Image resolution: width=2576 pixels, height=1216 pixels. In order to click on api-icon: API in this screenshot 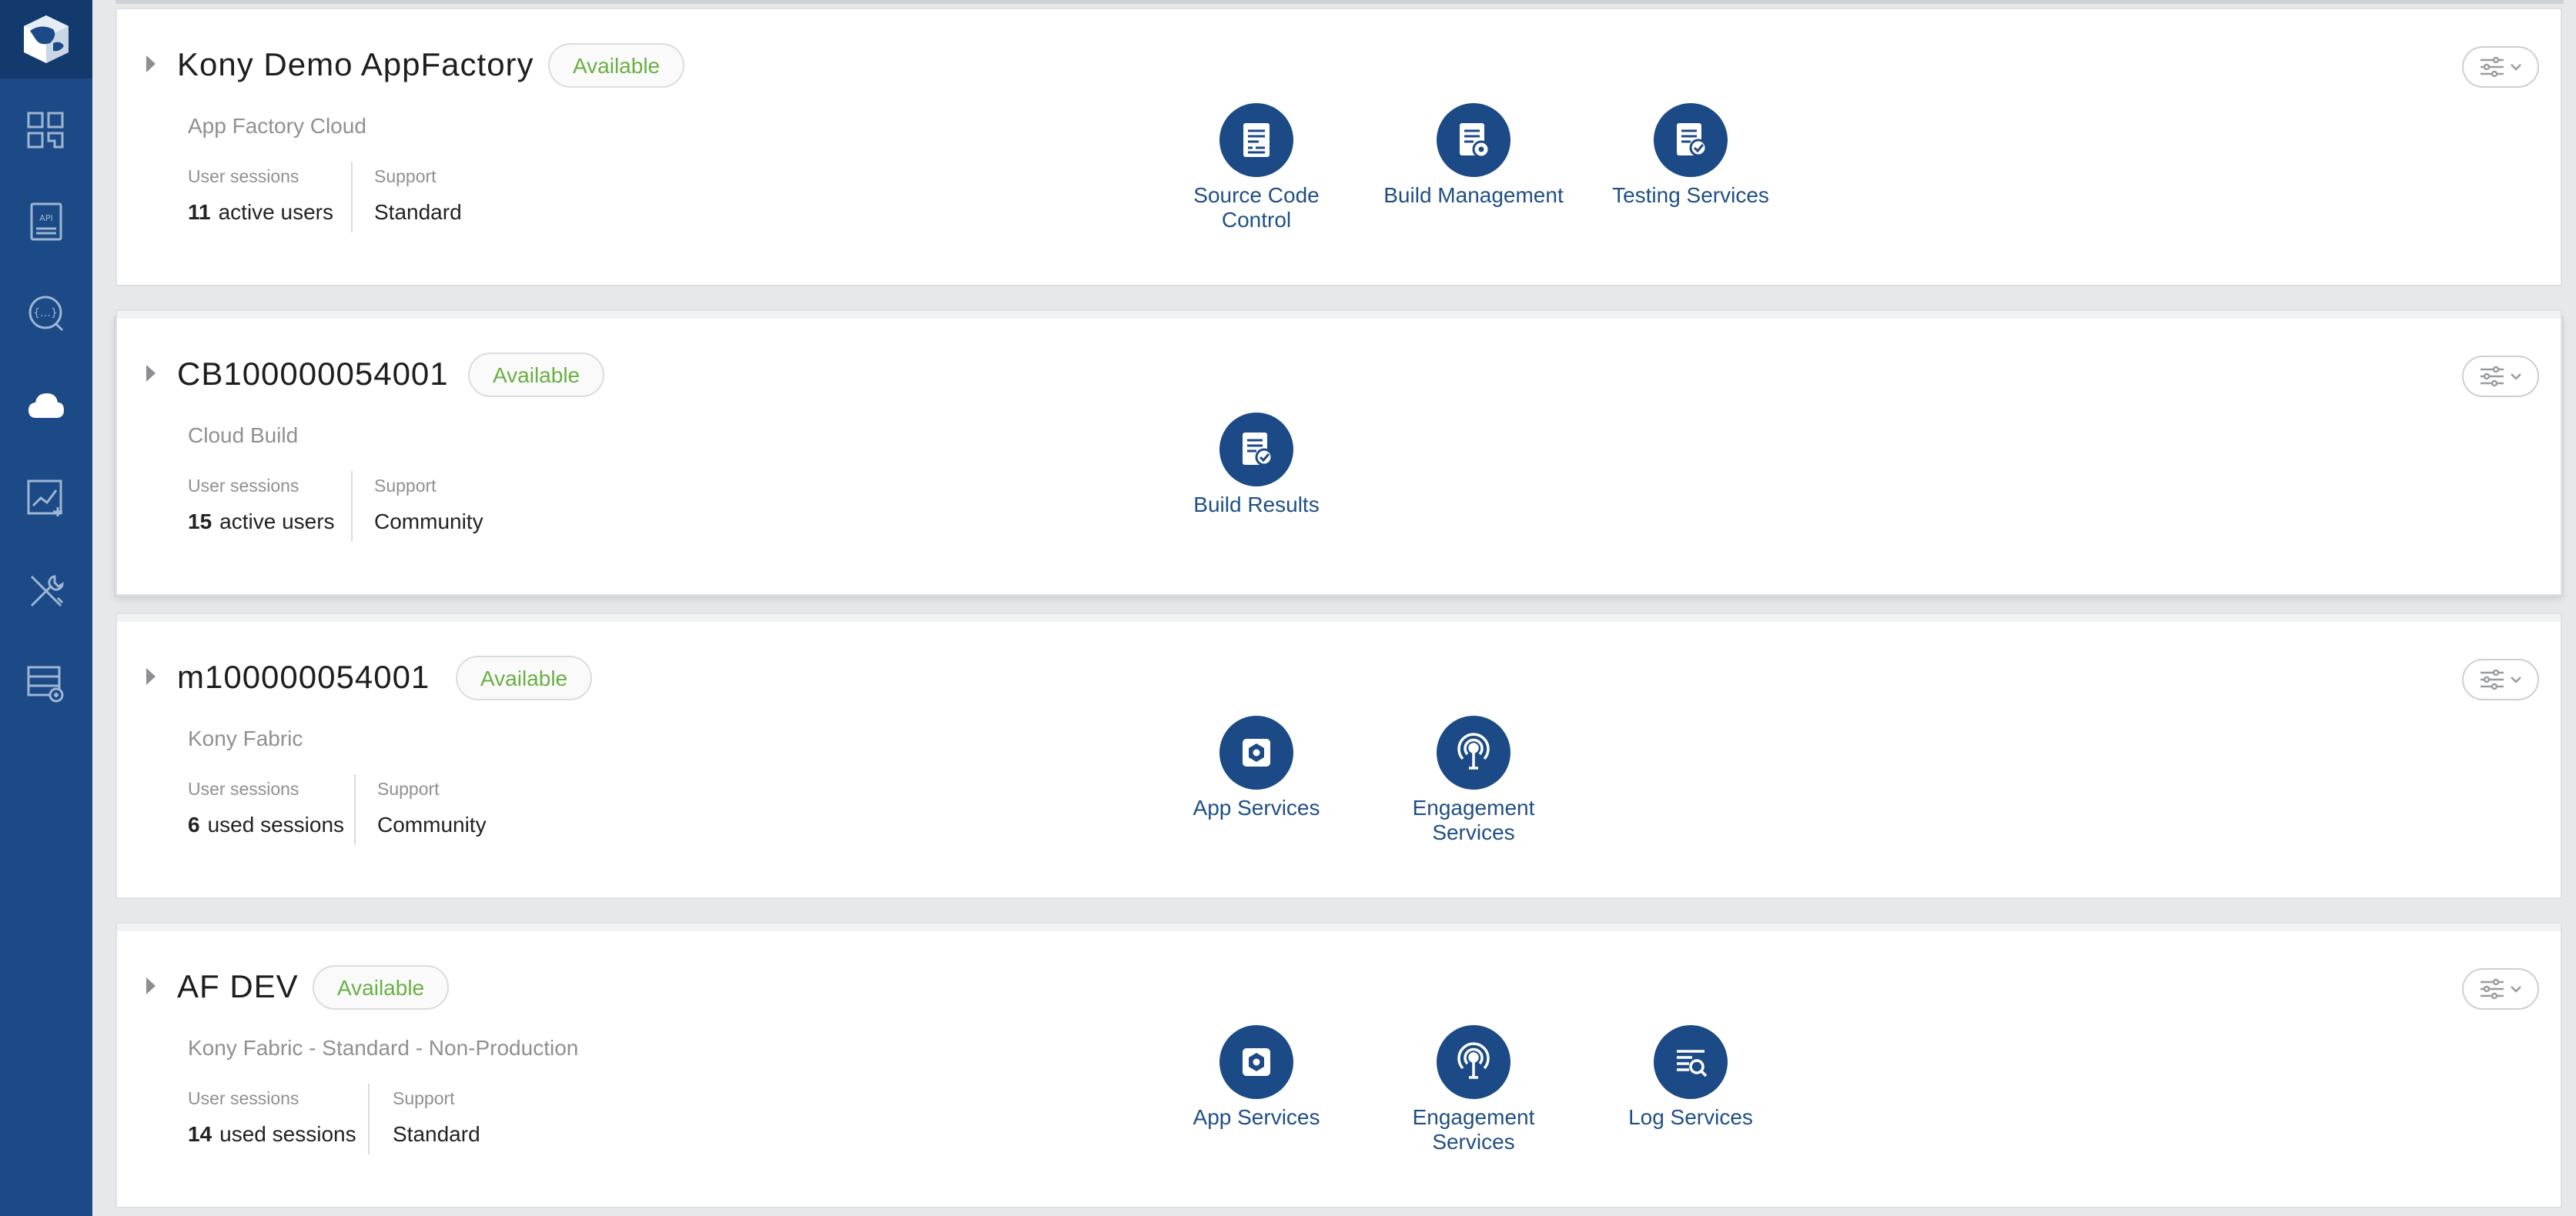, I will do `click(46, 221)`.